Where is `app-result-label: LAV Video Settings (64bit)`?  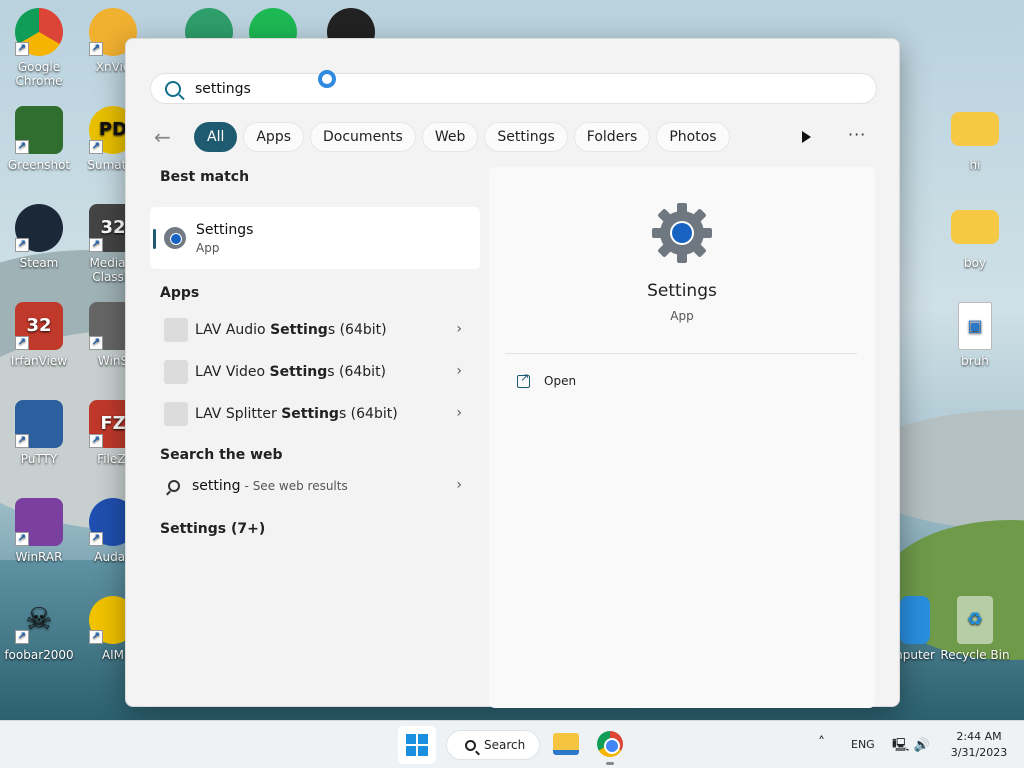
app-result-label: LAV Video Settings (64bit) is located at coordinates (291, 372).